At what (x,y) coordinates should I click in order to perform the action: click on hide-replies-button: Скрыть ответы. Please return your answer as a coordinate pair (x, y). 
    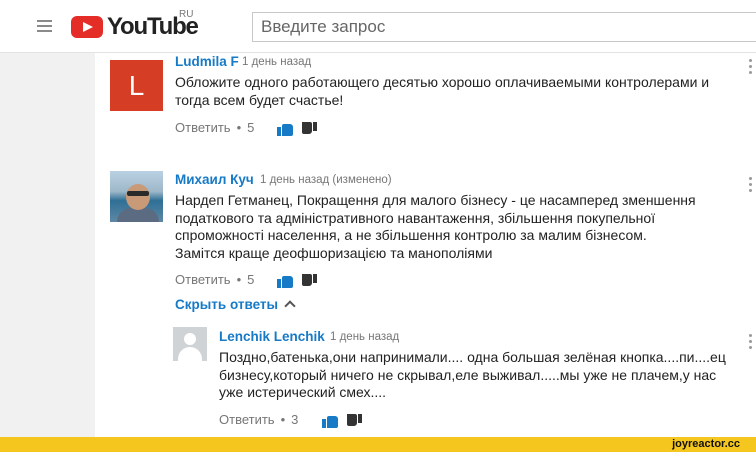
    Looking at the image, I should click on (235, 304).